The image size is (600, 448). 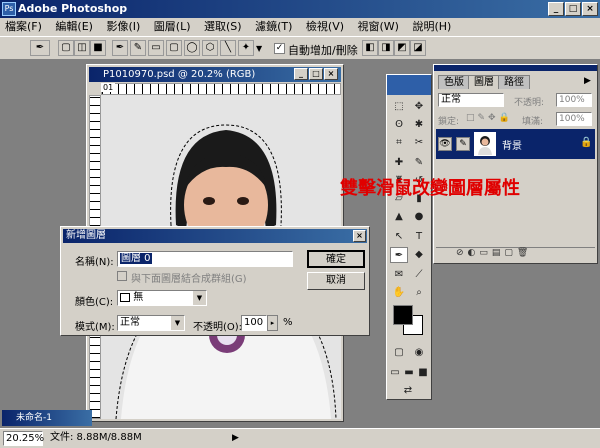 I want to click on dialog-titlebar: 新增圖層, so click(x=215, y=236).